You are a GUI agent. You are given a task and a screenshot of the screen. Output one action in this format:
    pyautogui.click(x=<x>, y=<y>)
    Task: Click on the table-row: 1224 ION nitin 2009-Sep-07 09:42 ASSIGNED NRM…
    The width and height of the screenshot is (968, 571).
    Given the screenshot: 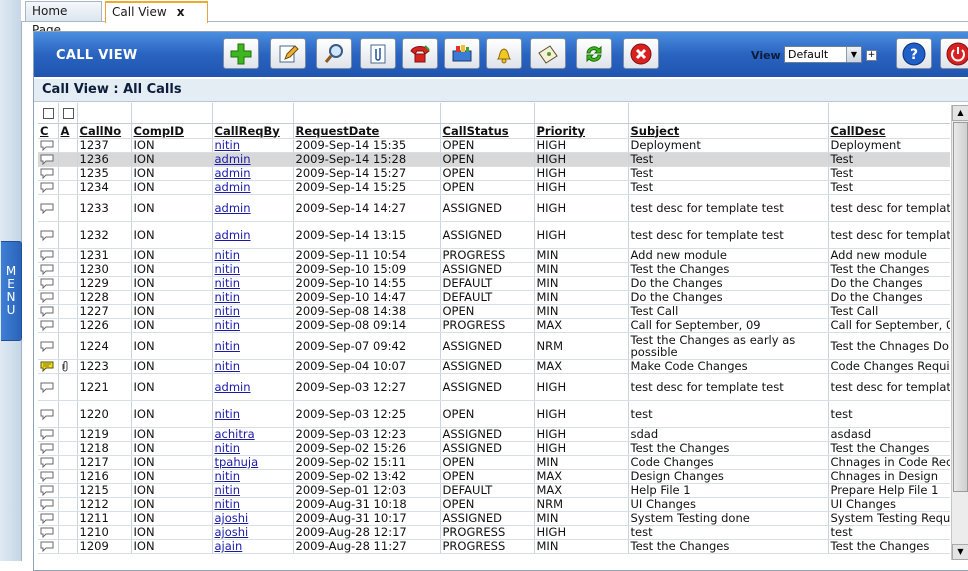 What is the action you would take?
    pyautogui.click(x=494, y=346)
    